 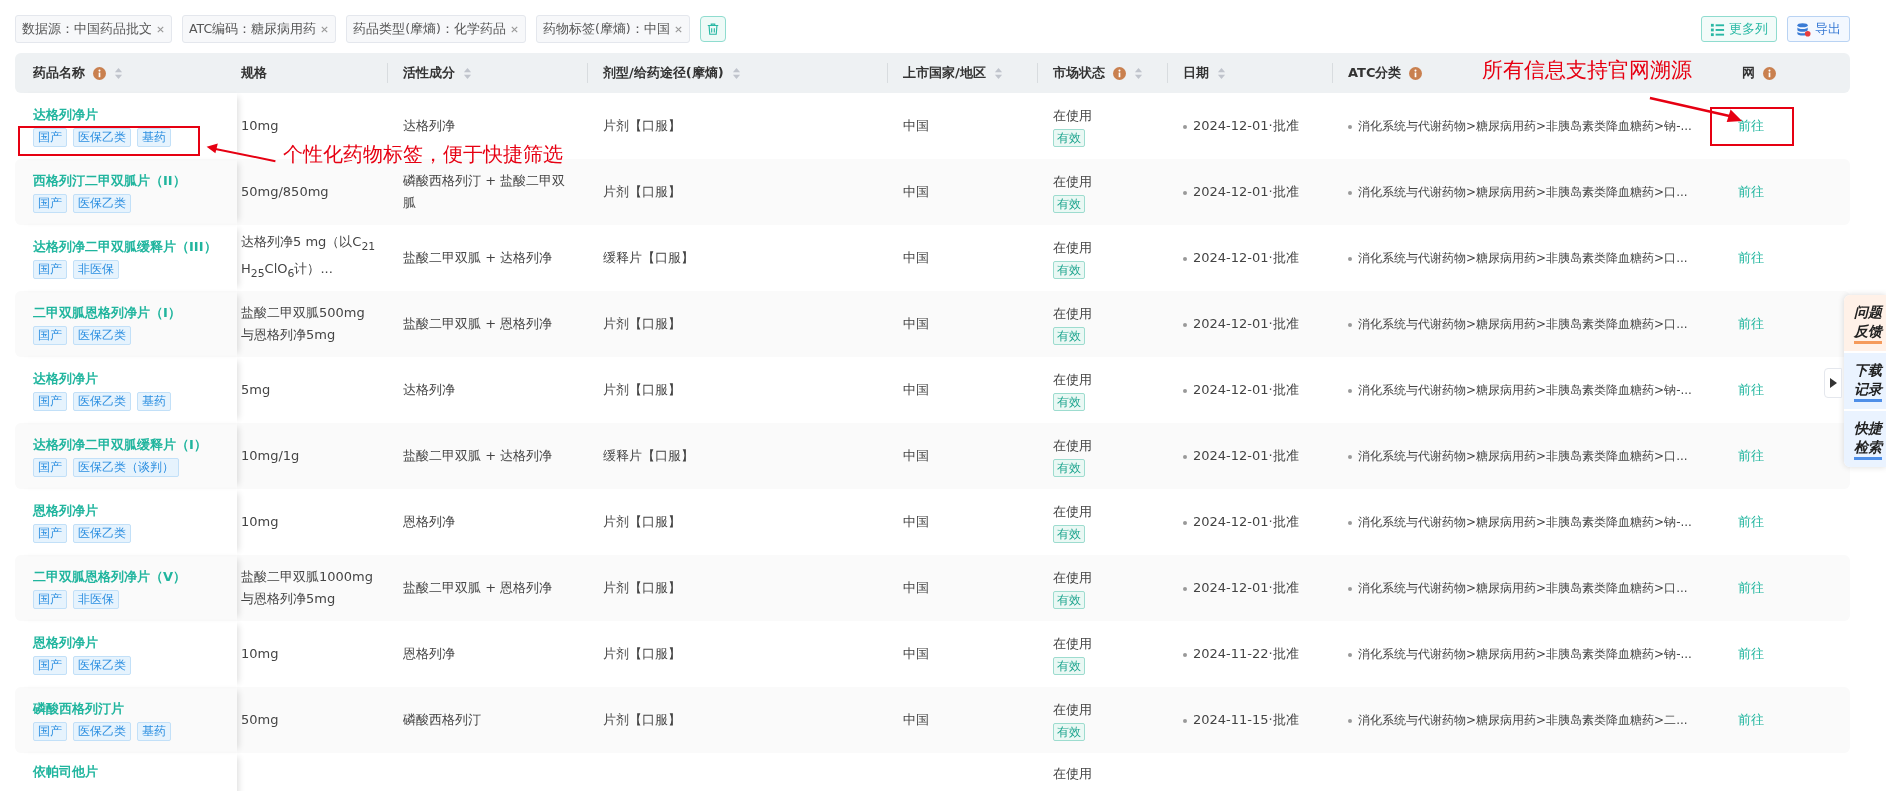 What do you see at coordinates (126, 467) in the screenshot?
I see `drug-tag: 医保乙类（谈判）` at bounding box center [126, 467].